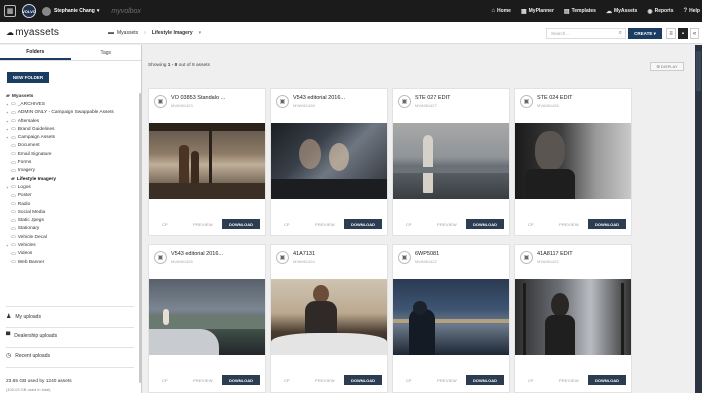 Image resolution: width=702 pixels, height=393 pixels. Describe the element at coordinates (537, 11) in the screenshot. I see `nav-myplanner: ▦ MyPlanner` at that location.